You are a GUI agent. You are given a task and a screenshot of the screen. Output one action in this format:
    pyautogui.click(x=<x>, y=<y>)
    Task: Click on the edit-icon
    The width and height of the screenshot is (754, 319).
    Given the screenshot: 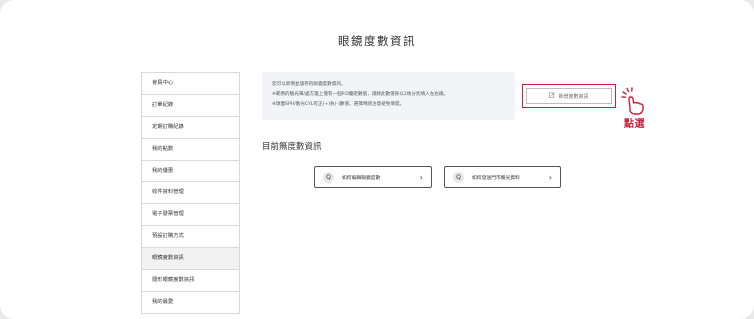 What is the action you would take?
    pyautogui.click(x=552, y=96)
    